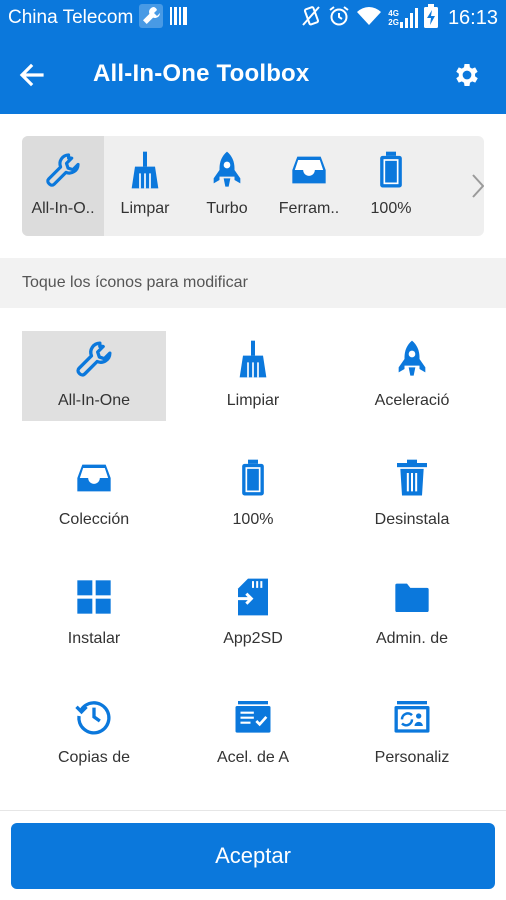 The width and height of the screenshot is (506, 900). I want to click on tool-customize: Personaliz, so click(412, 733).